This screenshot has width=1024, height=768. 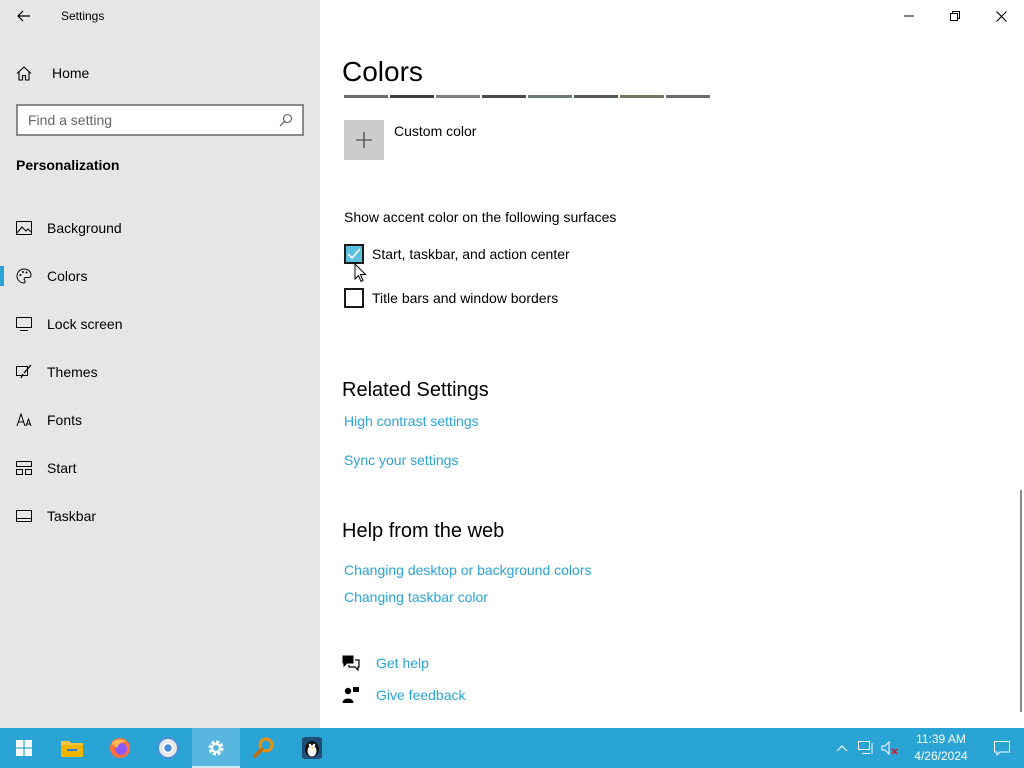 I want to click on taskbar-settings, so click(x=216, y=748).